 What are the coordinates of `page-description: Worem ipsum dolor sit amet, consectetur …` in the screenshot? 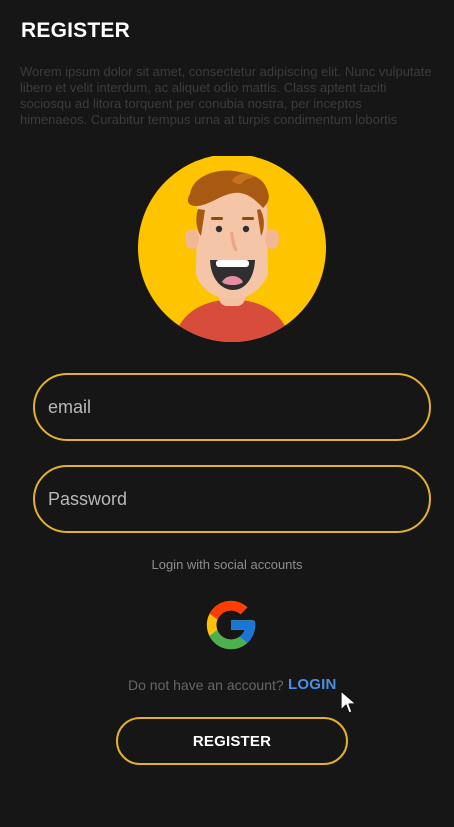 It's located at (226, 95).